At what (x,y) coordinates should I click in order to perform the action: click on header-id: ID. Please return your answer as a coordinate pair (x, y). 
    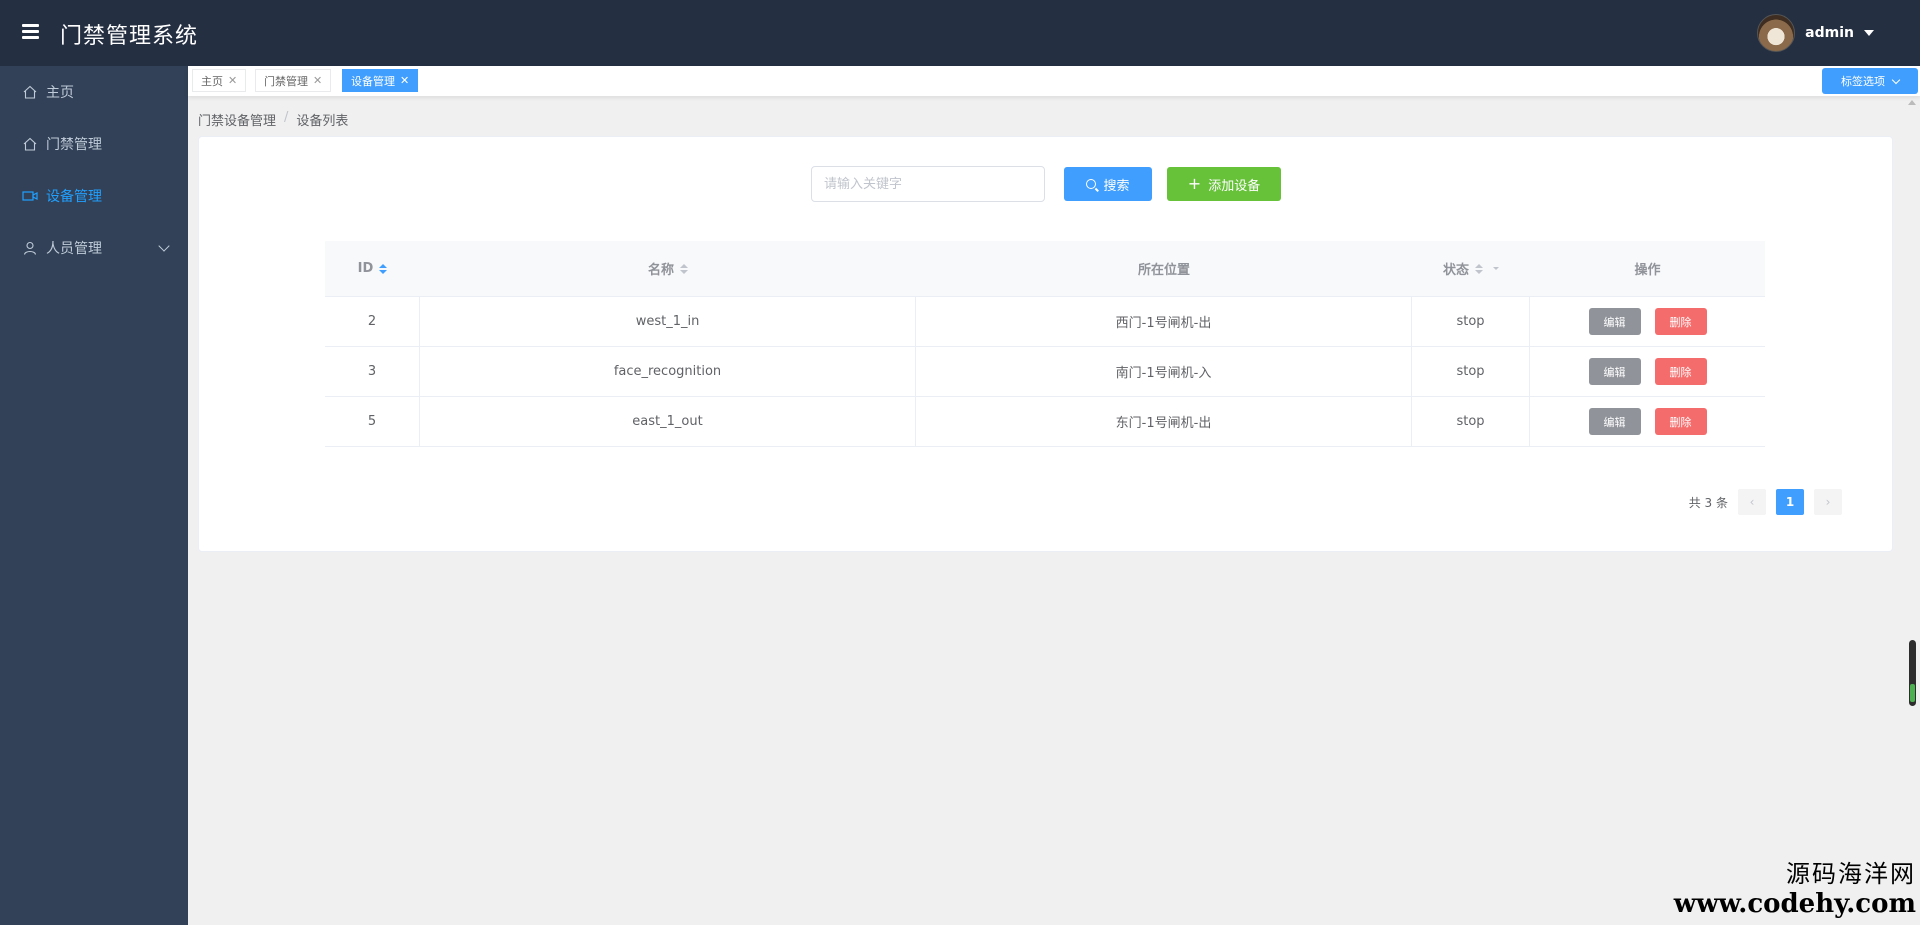
    Looking at the image, I should click on (372, 268).